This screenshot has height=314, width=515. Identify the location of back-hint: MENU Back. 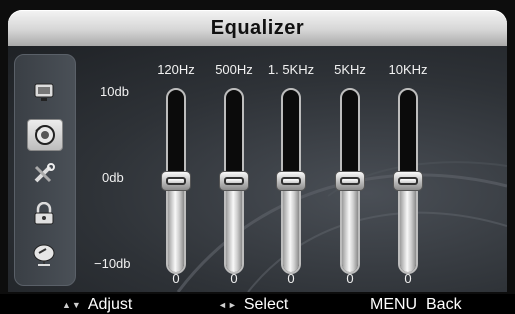
(416, 305).